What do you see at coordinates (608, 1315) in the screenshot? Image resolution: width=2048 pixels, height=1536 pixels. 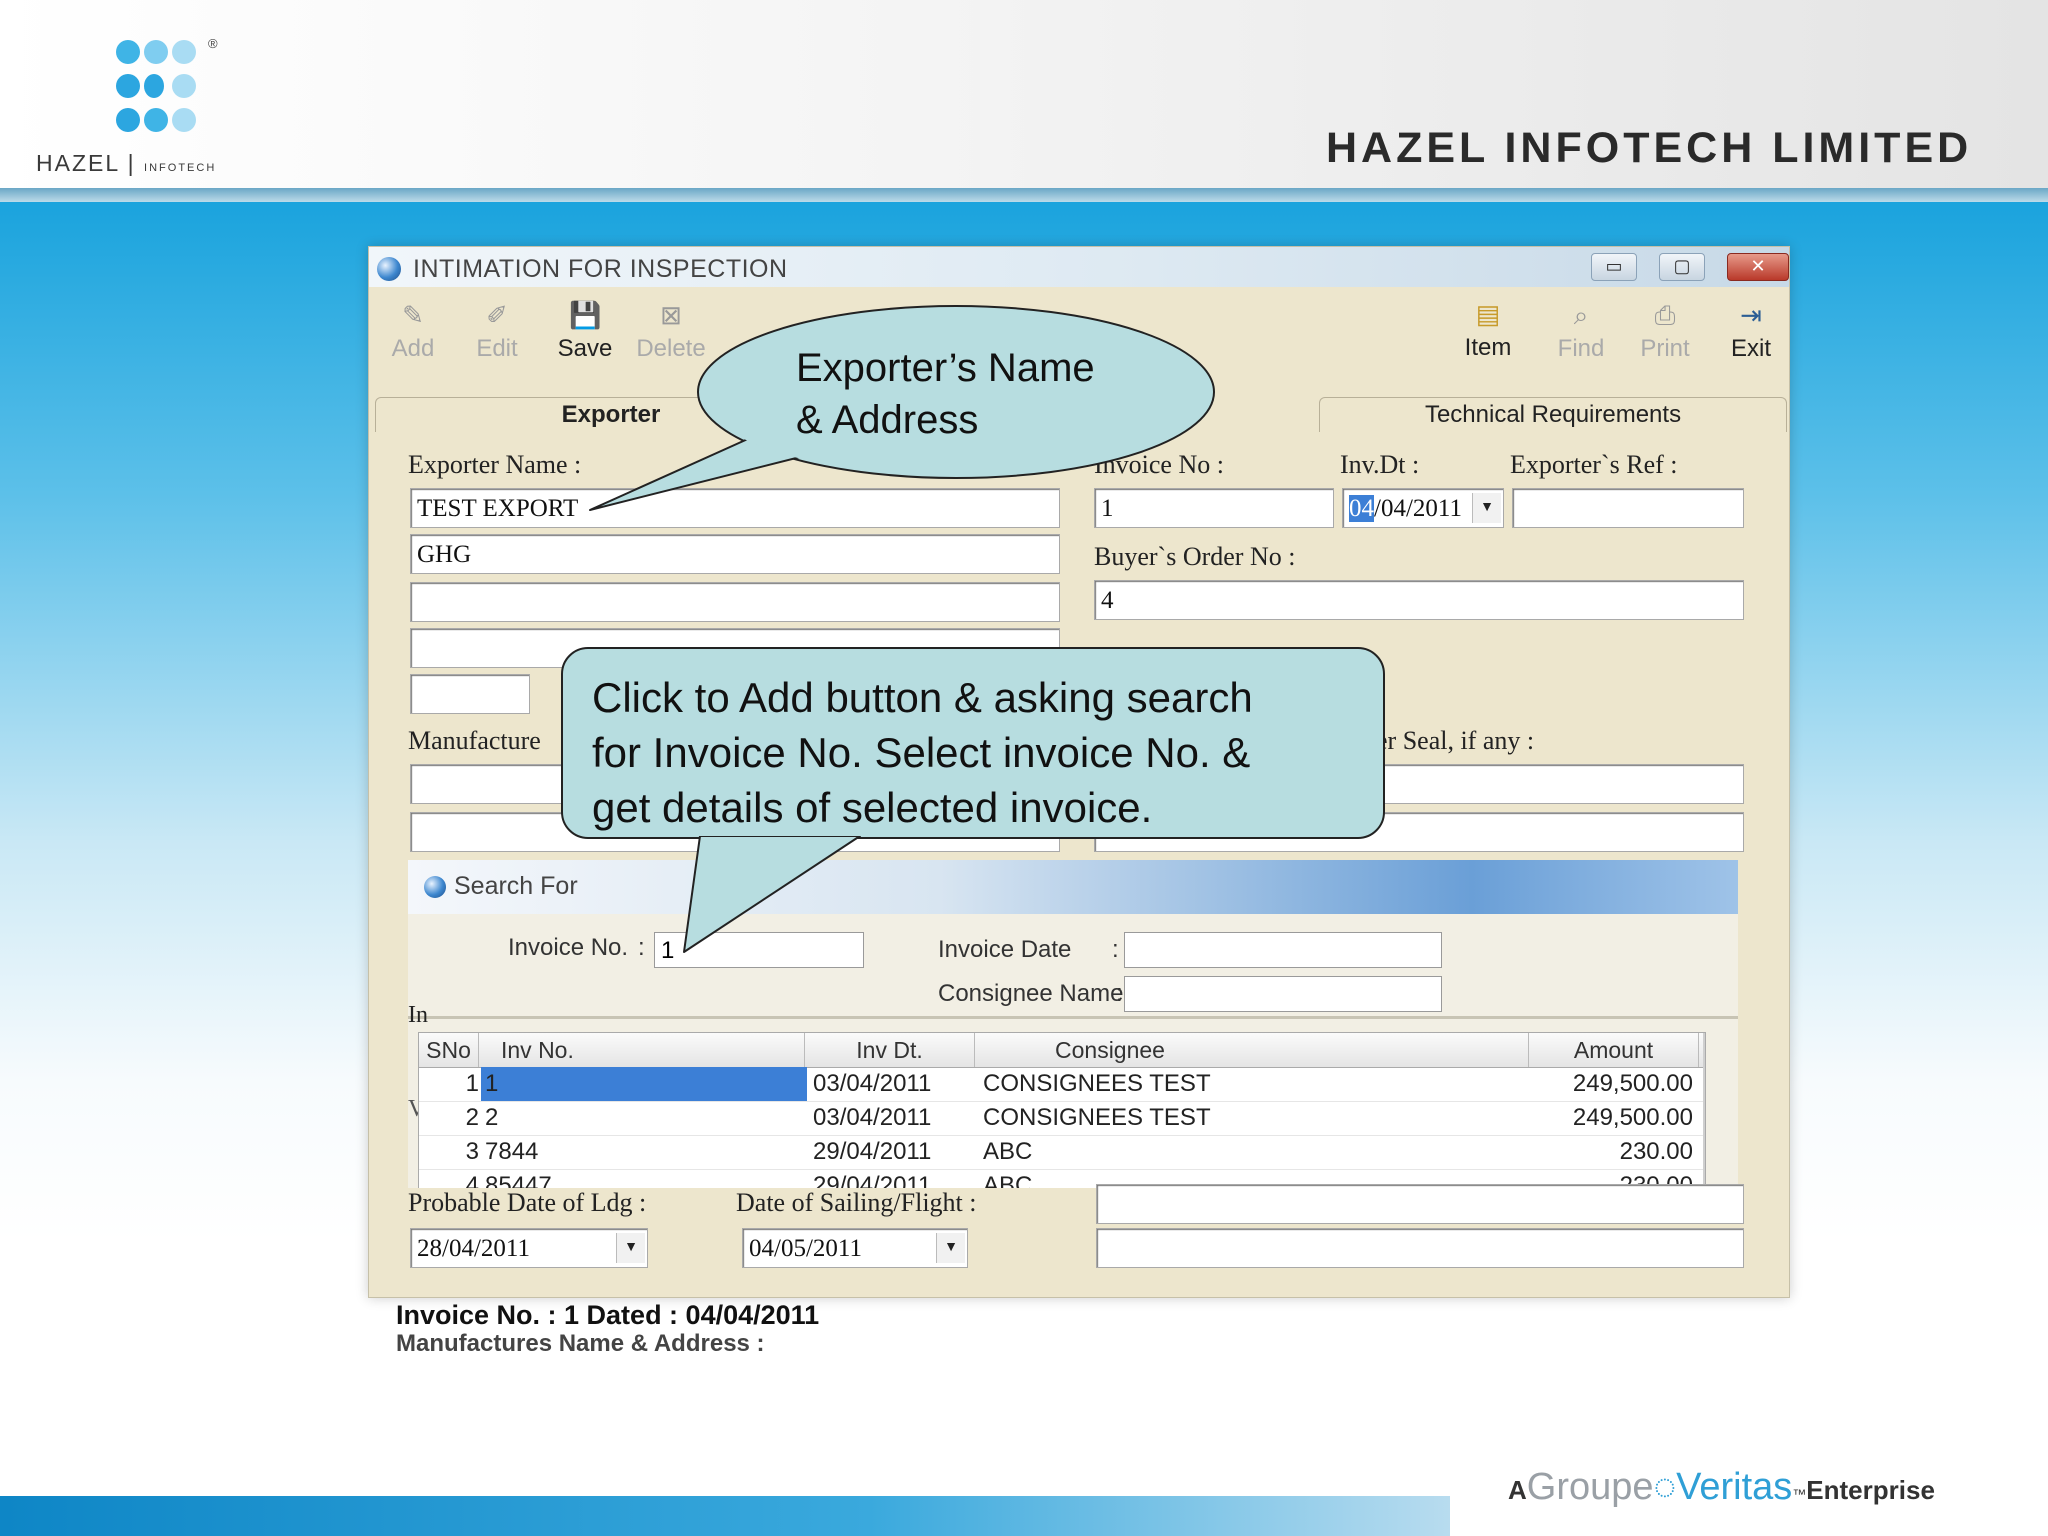 I see `footer-invoice-line: Invoice No. : 1 Dated : 04/04/2011` at bounding box center [608, 1315].